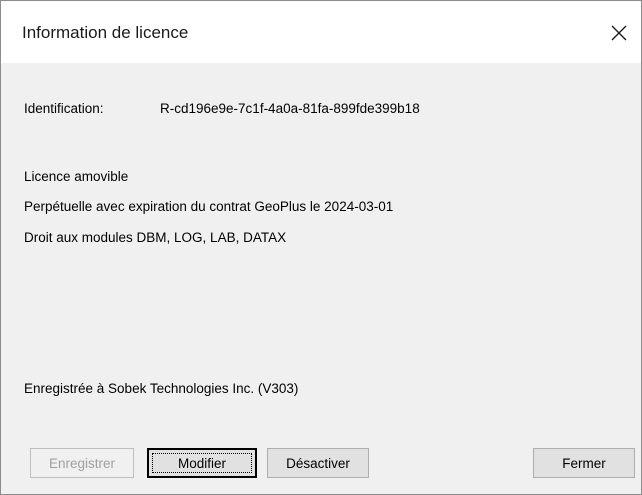 The height and width of the screenshot is (495, 642). Describe the element at coordinates (64, 108) in the screenshot. I see `identification-label: Identification:` at that location.